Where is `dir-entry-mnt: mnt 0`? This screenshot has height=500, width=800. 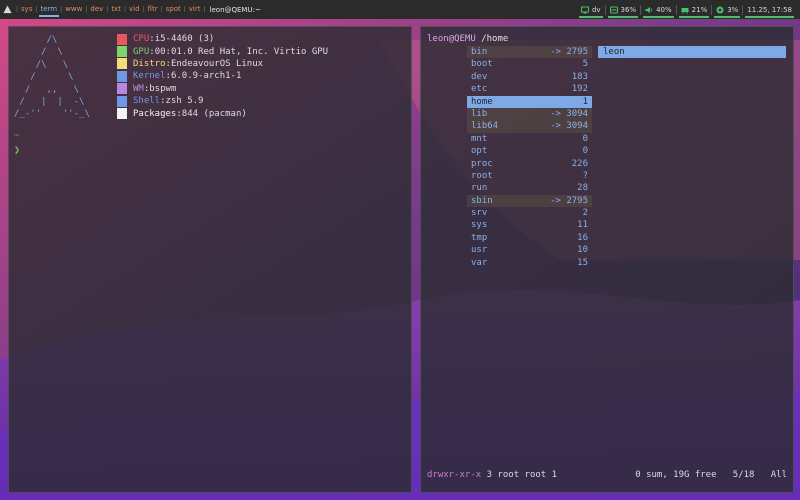
dir-entry-mnt: mnt 0 is located at coordinates (529, 139).